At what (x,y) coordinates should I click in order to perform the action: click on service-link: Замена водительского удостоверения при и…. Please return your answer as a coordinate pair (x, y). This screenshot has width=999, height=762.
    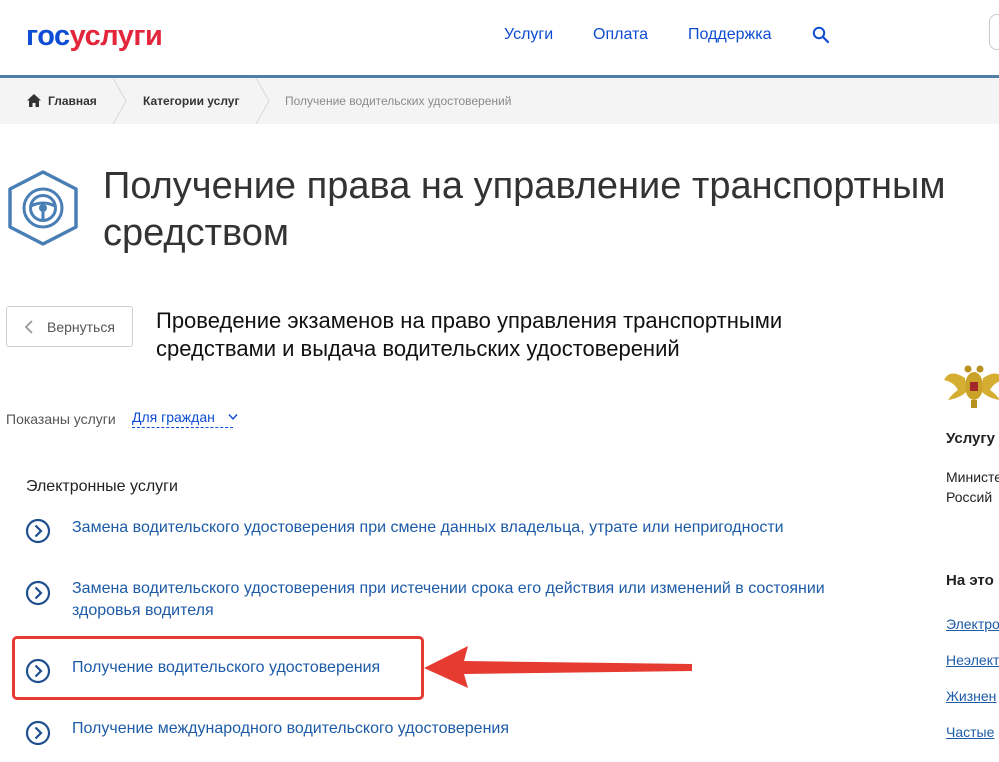
    Looking at the image, I should click on (452, 600).